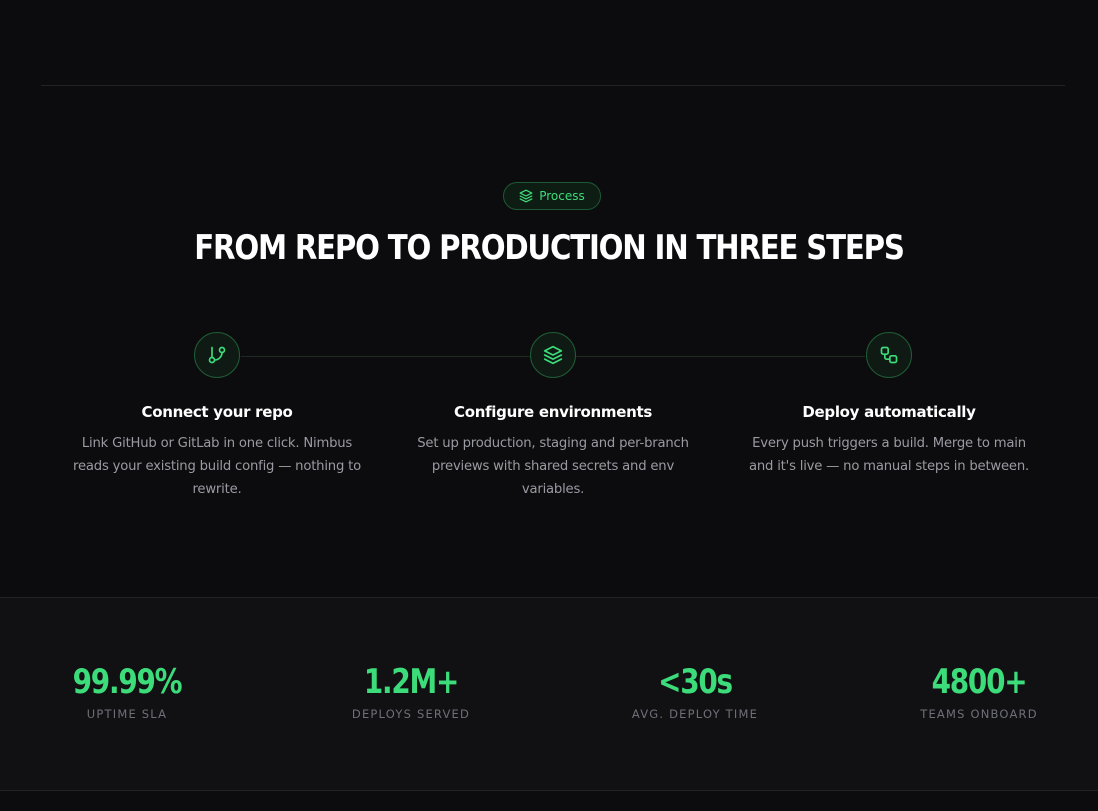 The width and height of the screenshot is (1098, 811). I want to click on workflow-icon, so click(889, 355).